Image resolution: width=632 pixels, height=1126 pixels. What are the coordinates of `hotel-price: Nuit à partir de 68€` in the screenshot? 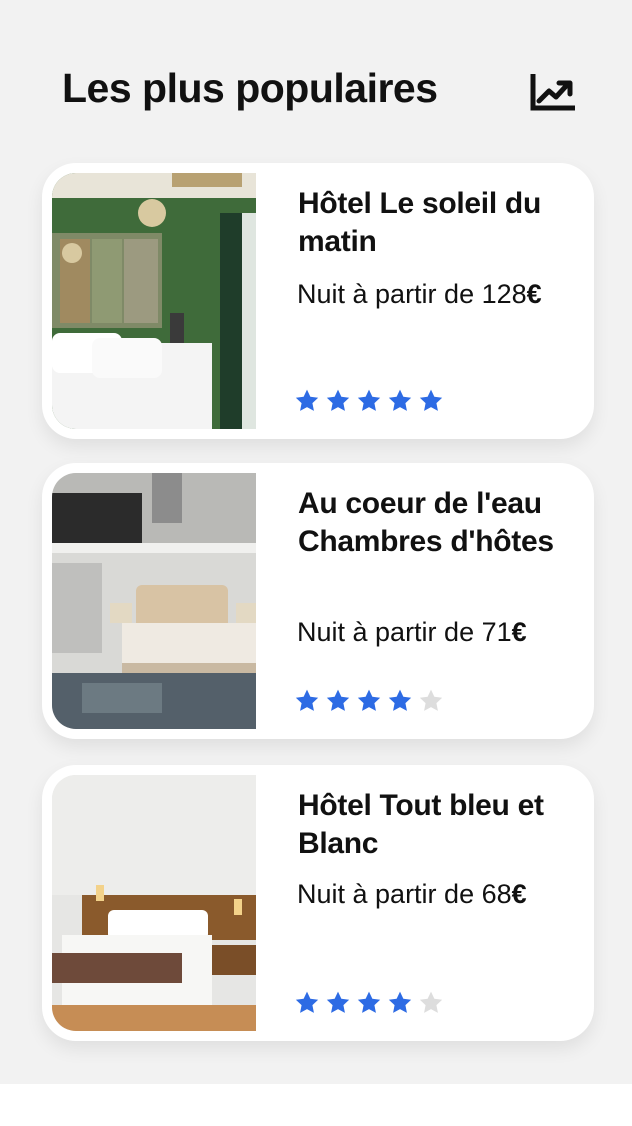 It's located at (442, 894).